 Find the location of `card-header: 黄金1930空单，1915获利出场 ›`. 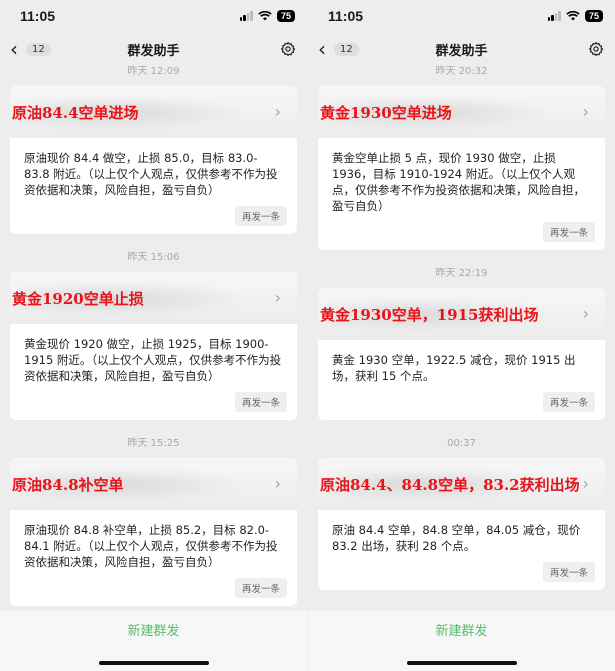

card-header: 黄金1930空单，1915获利出场 › is located at coordinates (461, 314).